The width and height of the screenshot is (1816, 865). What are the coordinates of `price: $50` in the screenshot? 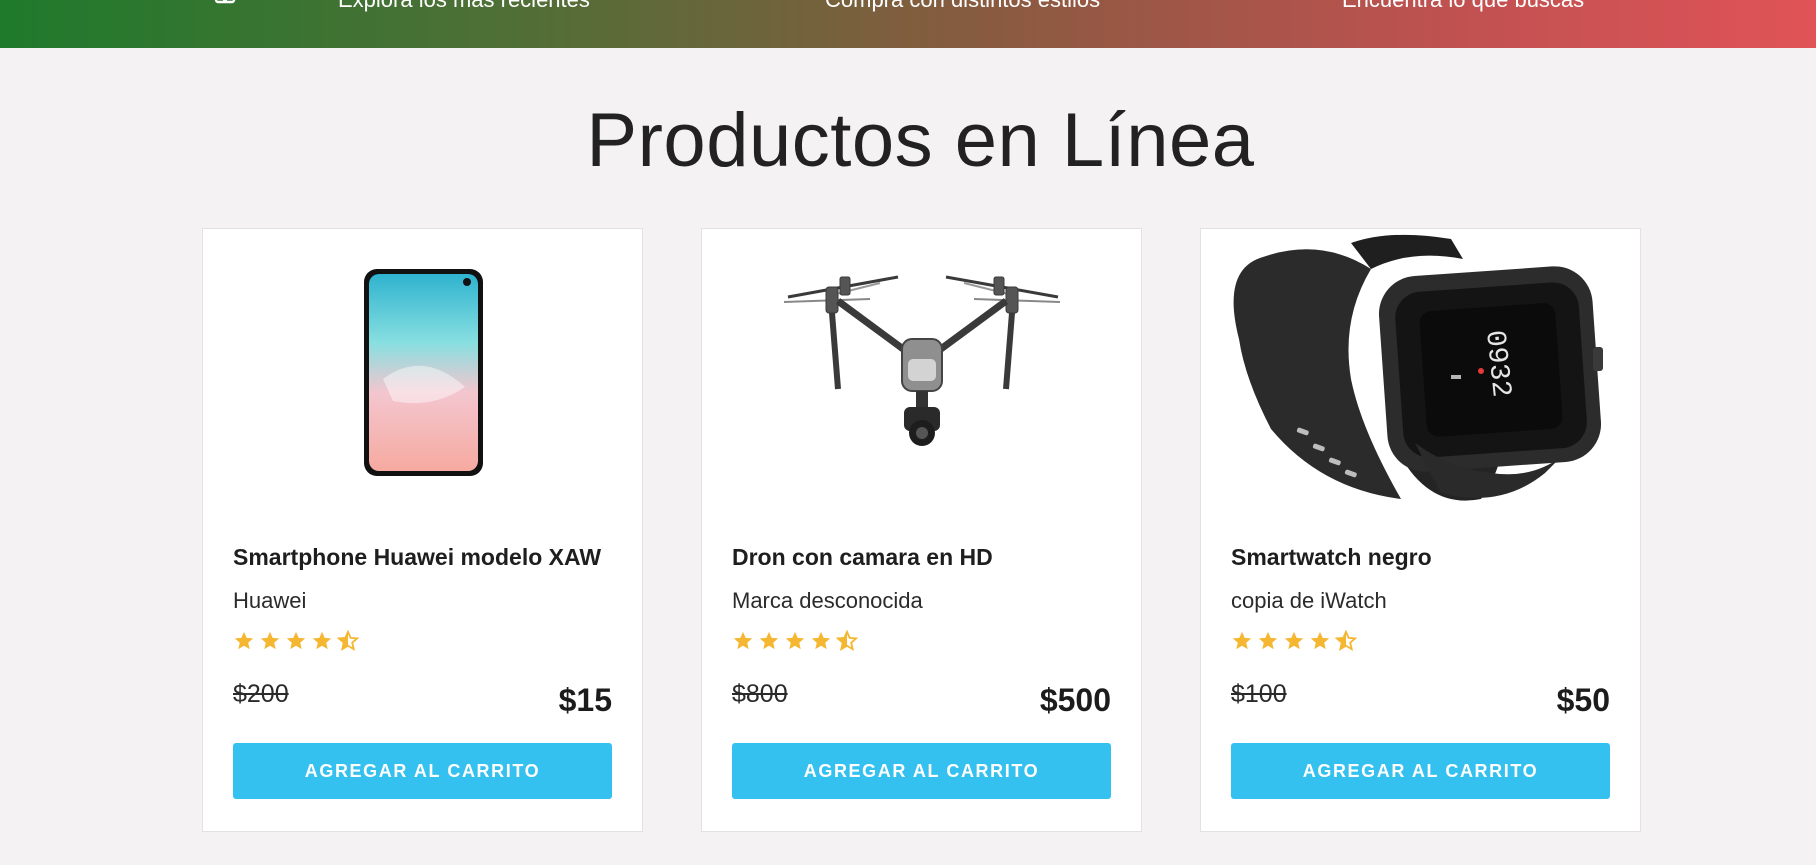 It's located at (1583, 700).